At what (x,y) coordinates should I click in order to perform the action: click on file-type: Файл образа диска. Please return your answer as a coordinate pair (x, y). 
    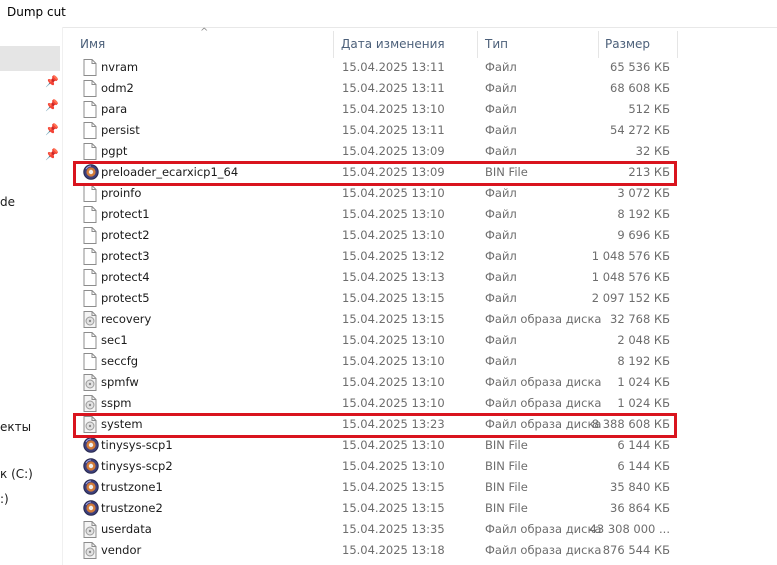
    Looking at the image, I should click on (543, 529).